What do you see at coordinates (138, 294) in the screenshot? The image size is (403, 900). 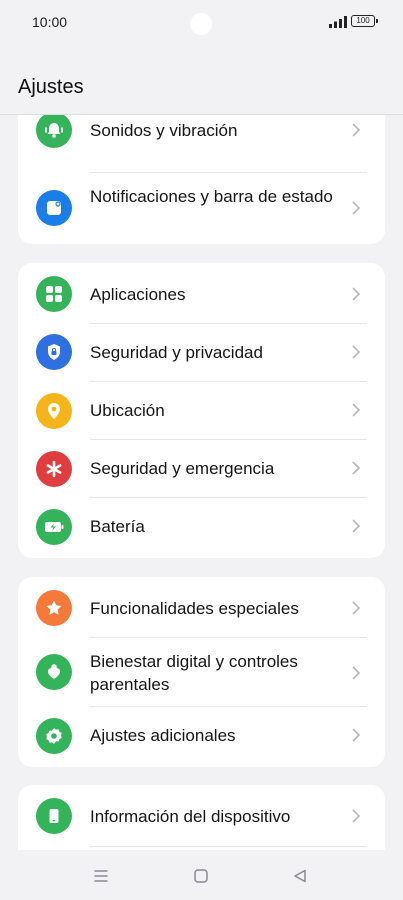 I see `settings-item-label: Aplicaciones` at bounding box center [138, 294].